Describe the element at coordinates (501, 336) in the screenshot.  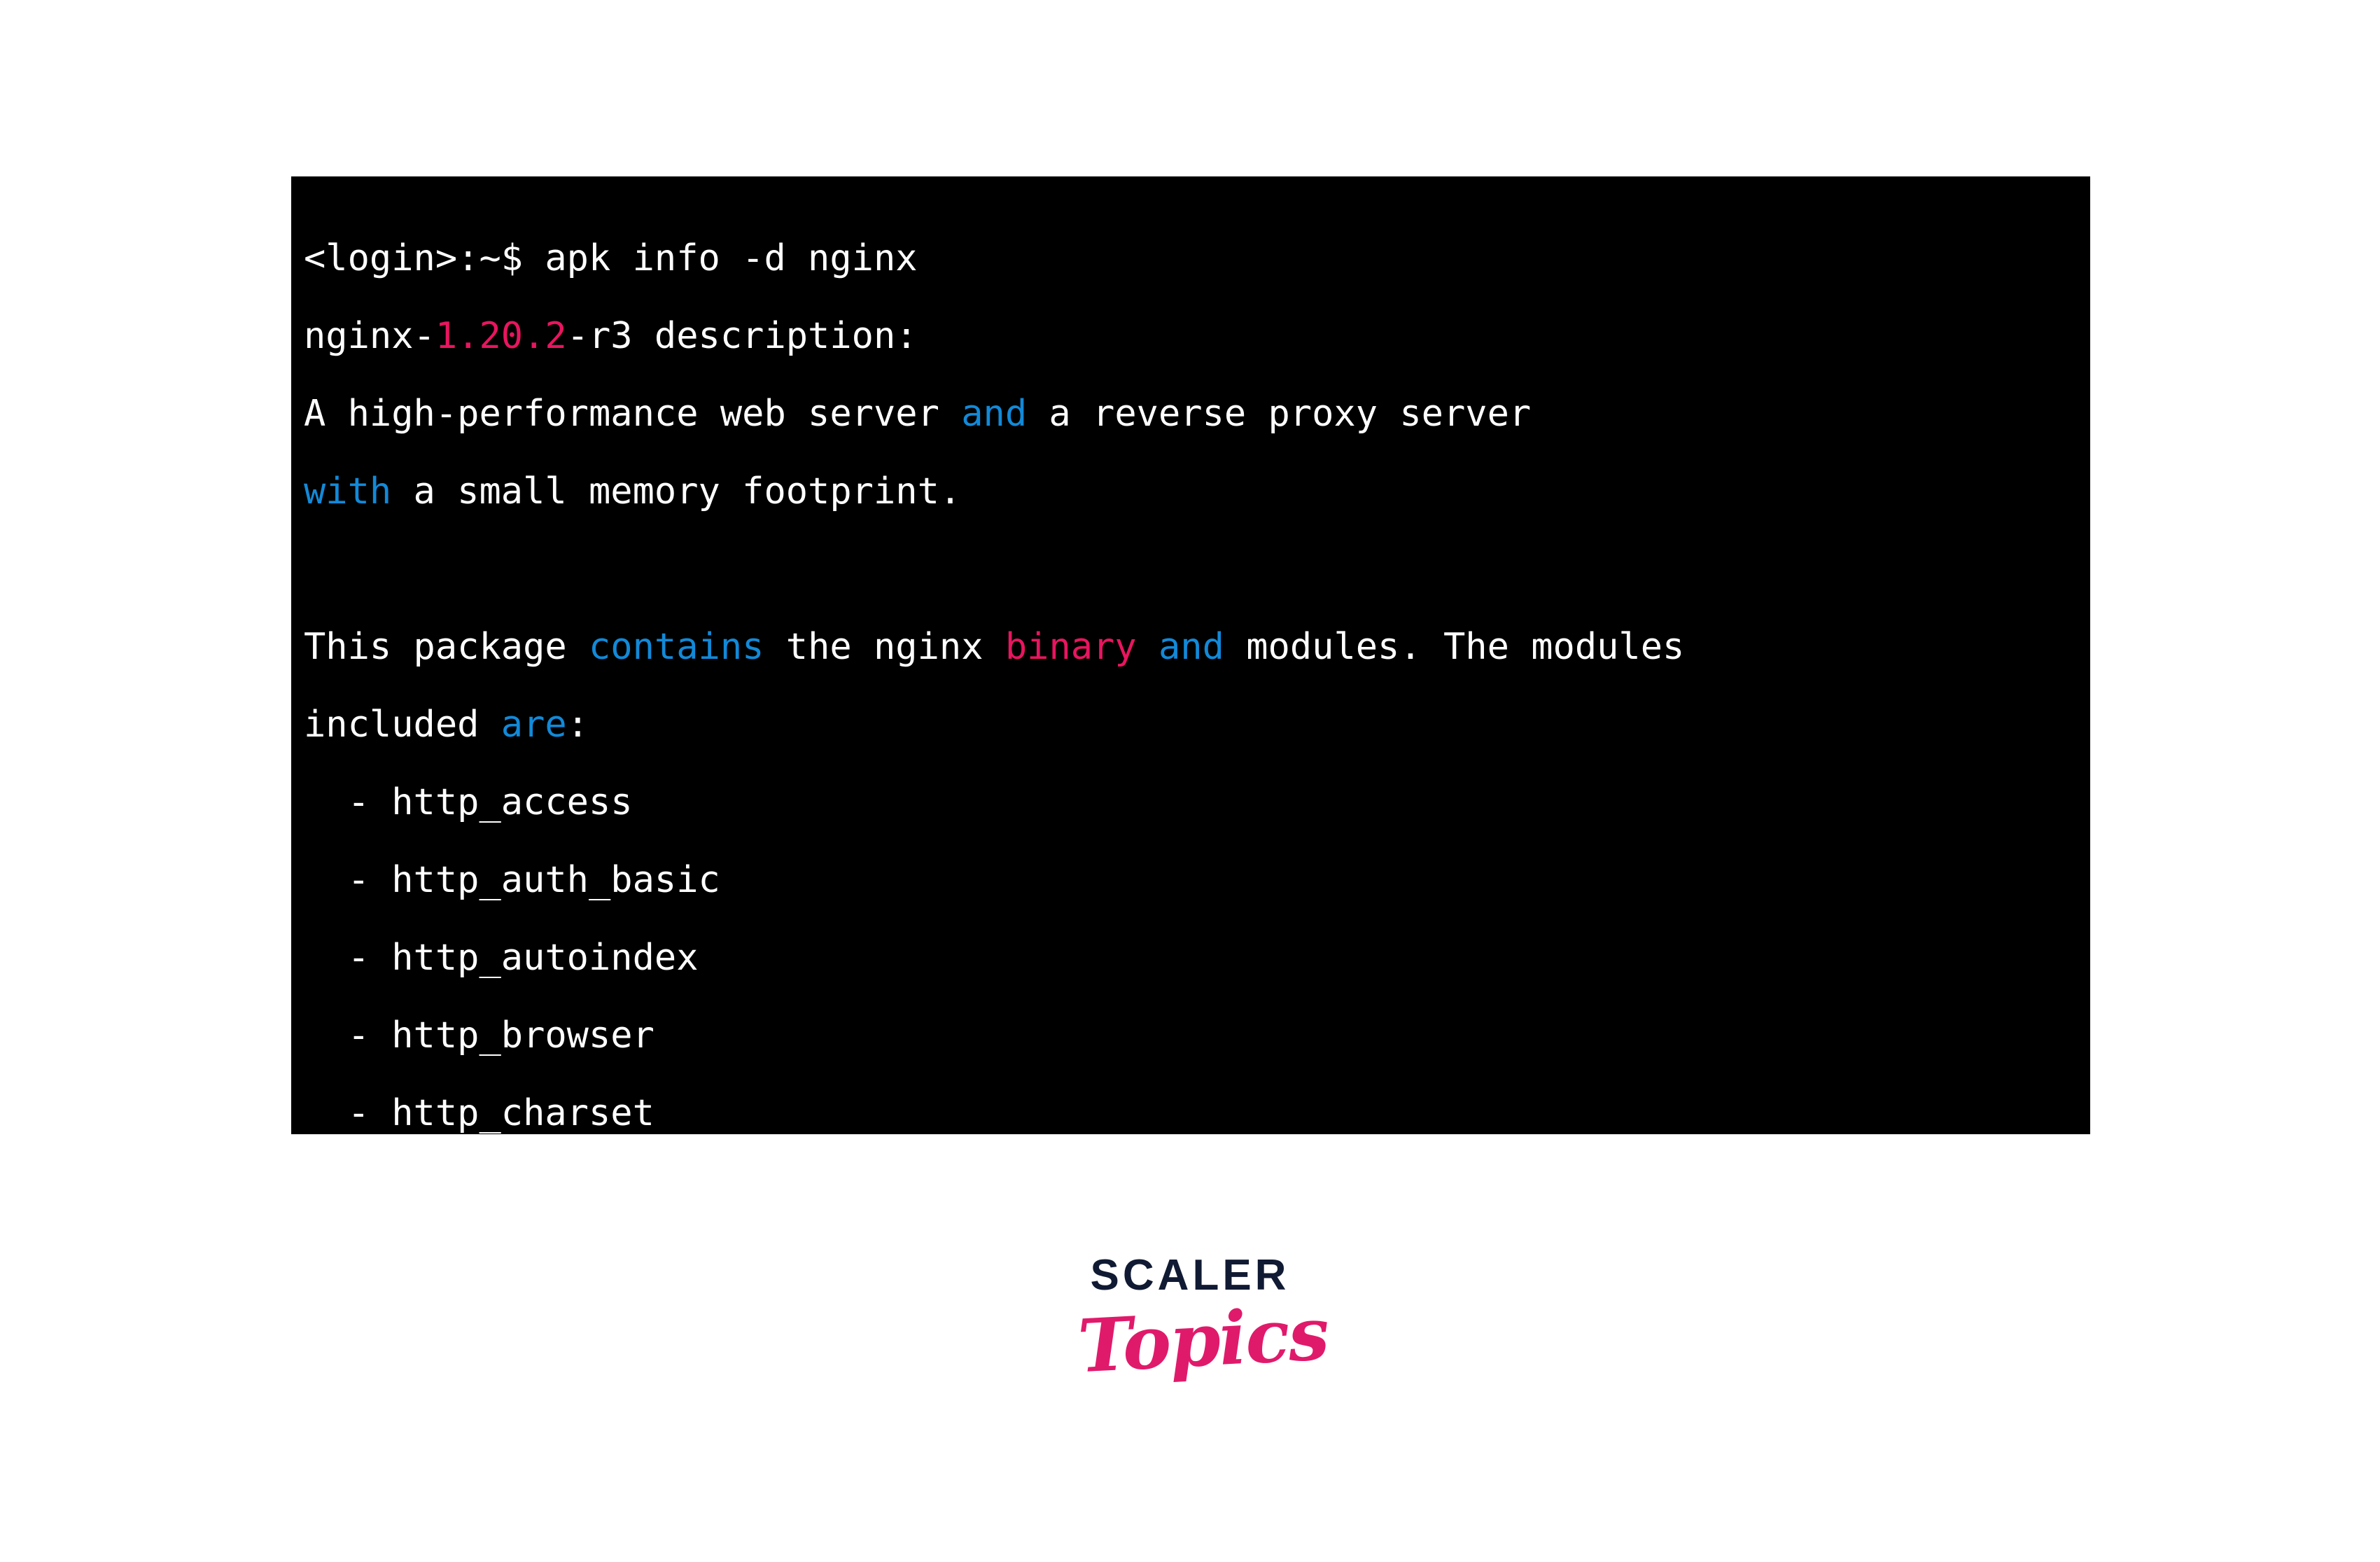
I see `text-token: 1.20.2` at that location.